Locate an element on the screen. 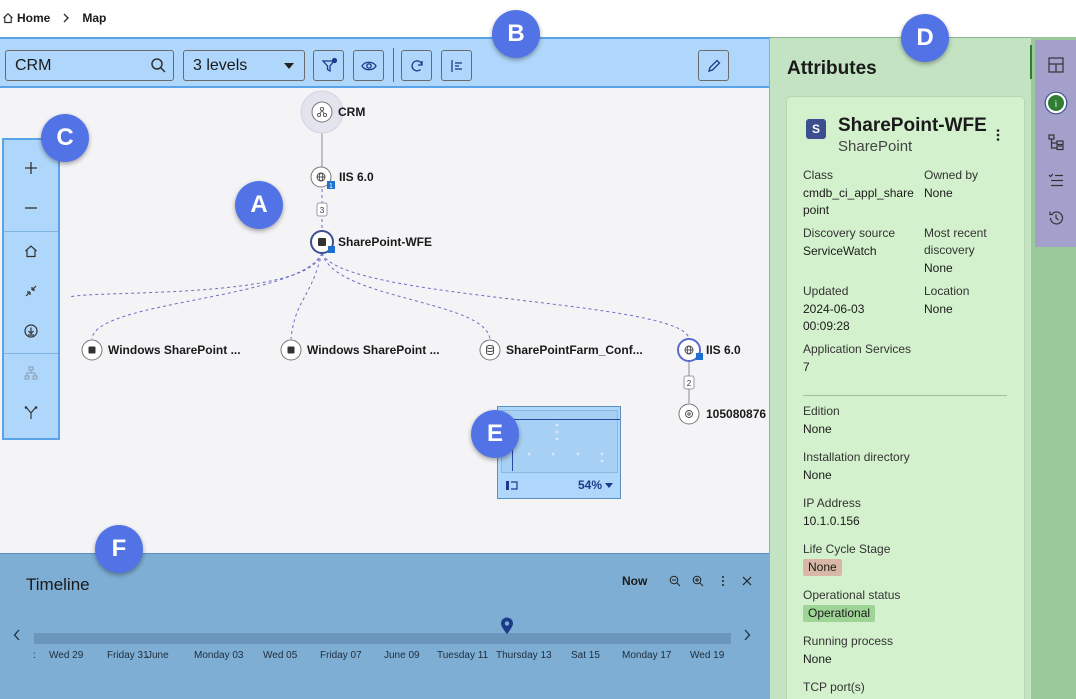 The height and width of the screenshot is (699, 1076). field-location: Location None is located at coordinates (947, 300).